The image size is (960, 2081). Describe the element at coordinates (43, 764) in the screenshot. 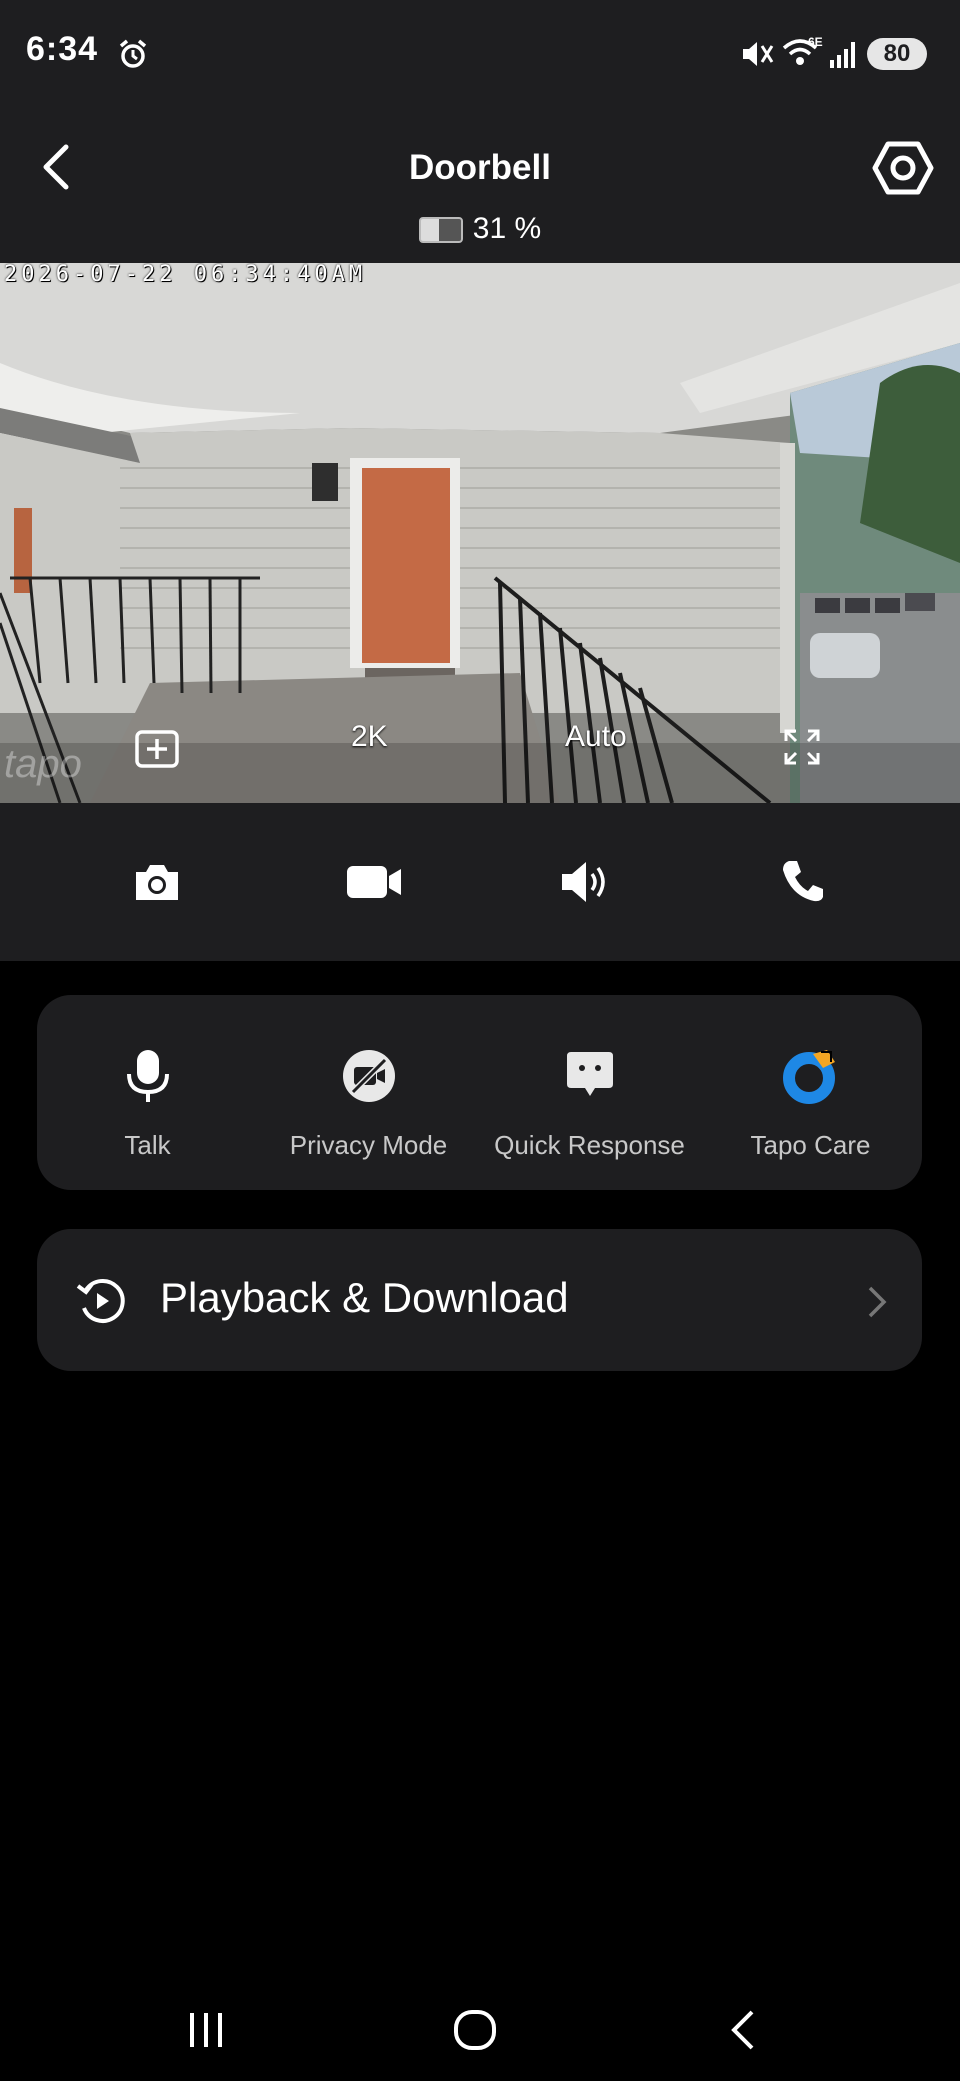

I see `tapo-watermark: tapo` at that location.